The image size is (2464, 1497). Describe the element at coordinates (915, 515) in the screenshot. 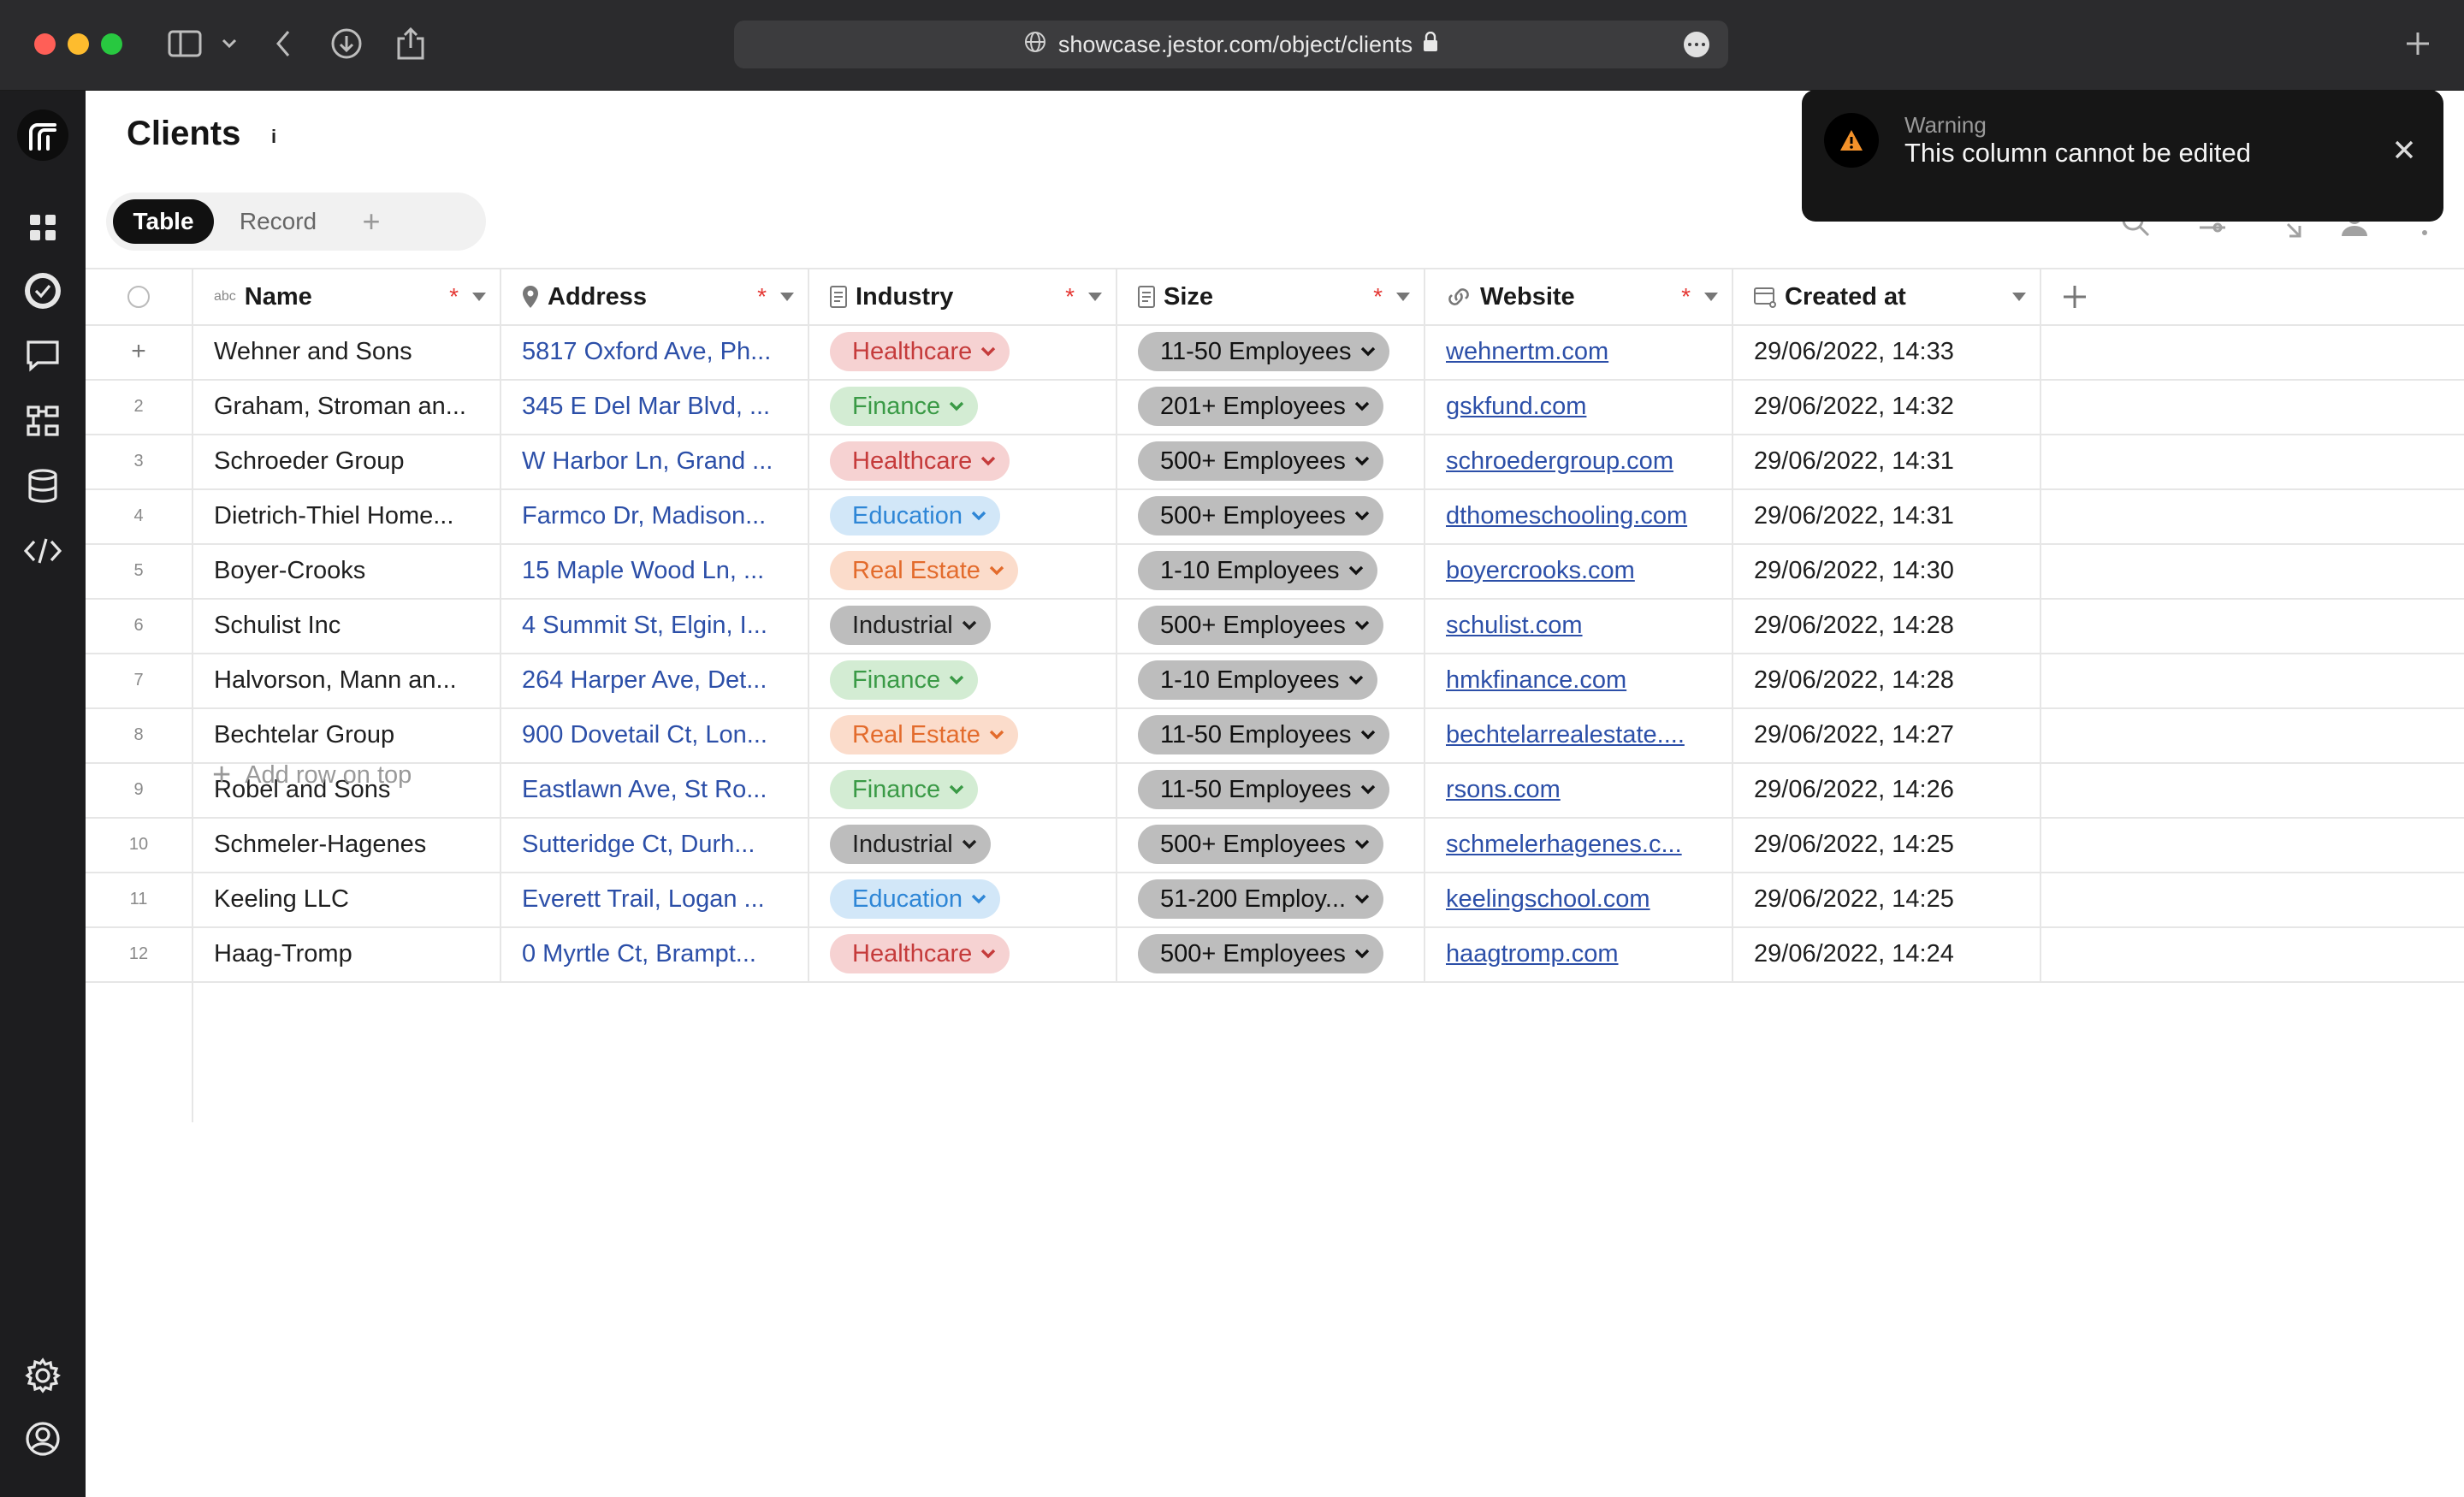

I see `industry-tag: Education` at that location.